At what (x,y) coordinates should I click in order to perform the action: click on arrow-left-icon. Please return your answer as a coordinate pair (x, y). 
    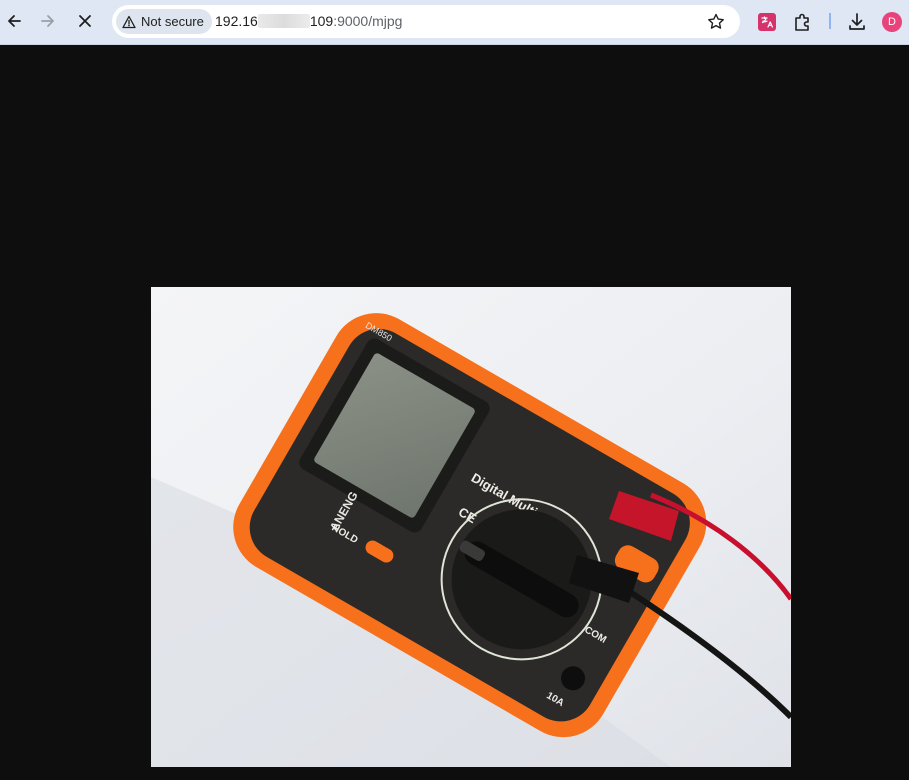
    Looking at the image, I should click on (14, 21).